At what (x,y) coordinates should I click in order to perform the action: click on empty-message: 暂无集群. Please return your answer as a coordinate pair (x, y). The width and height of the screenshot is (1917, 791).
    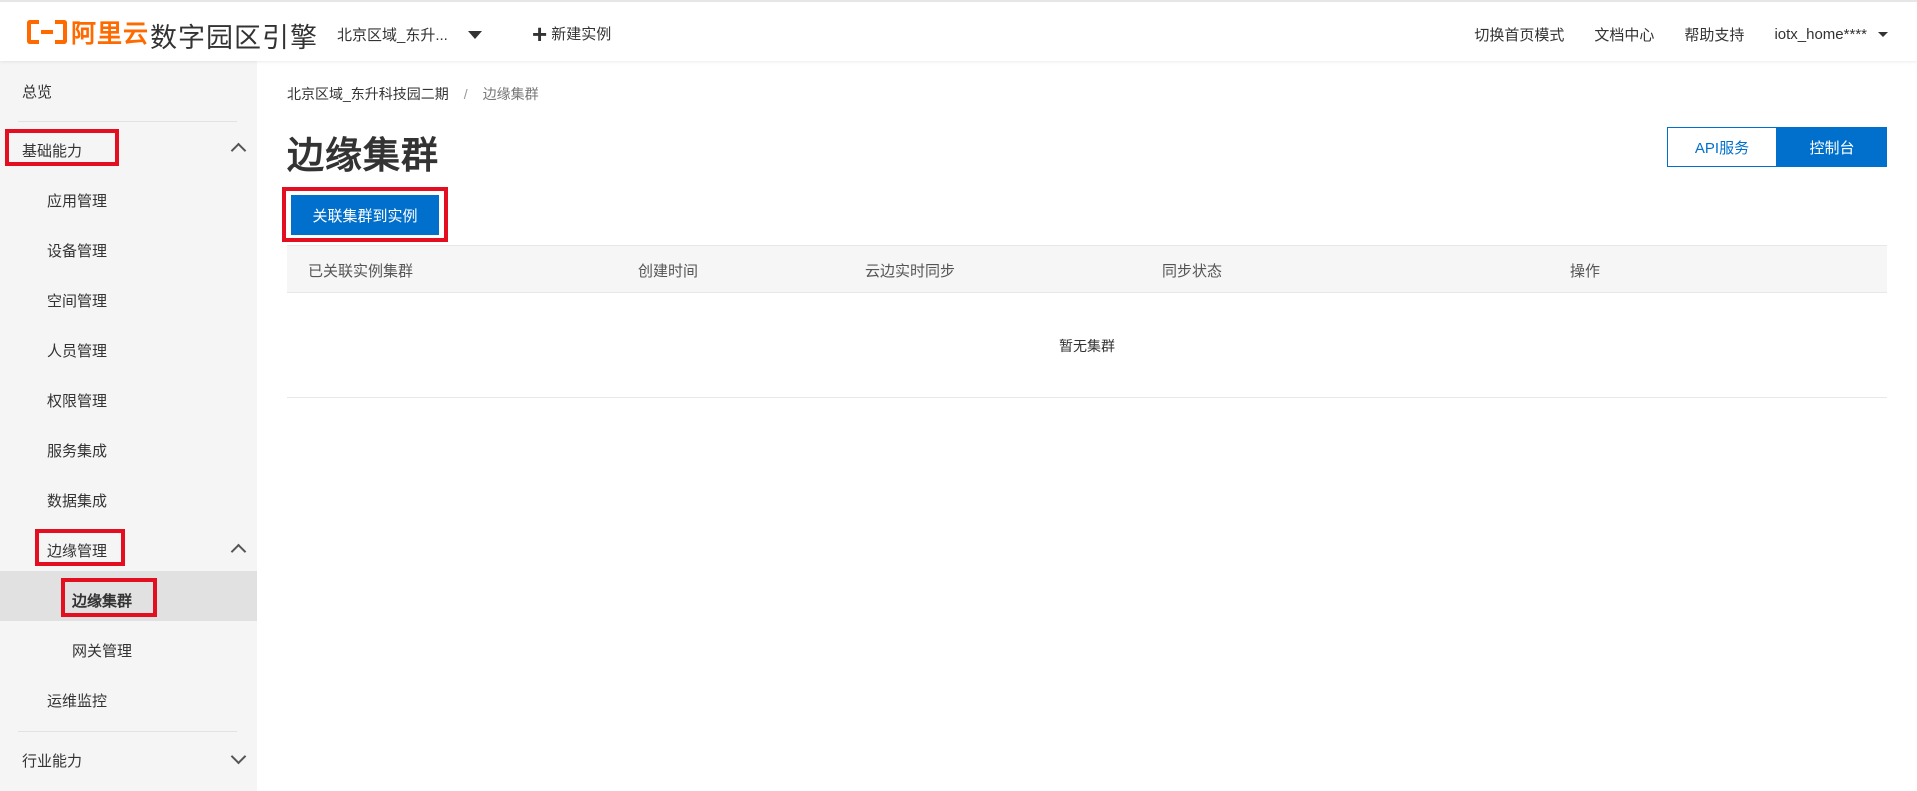
    Looking at the image, I should click on (1087, 346).